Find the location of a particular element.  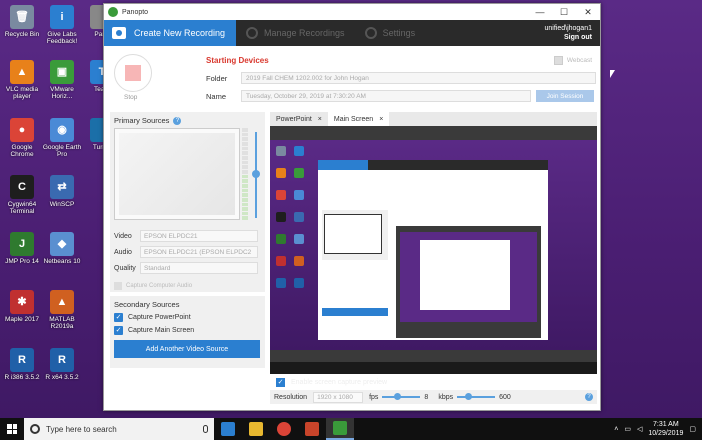

folder-field: 2019 Fall CHEM 1202.002 for John Hogan is located at coordinates (418, 78).